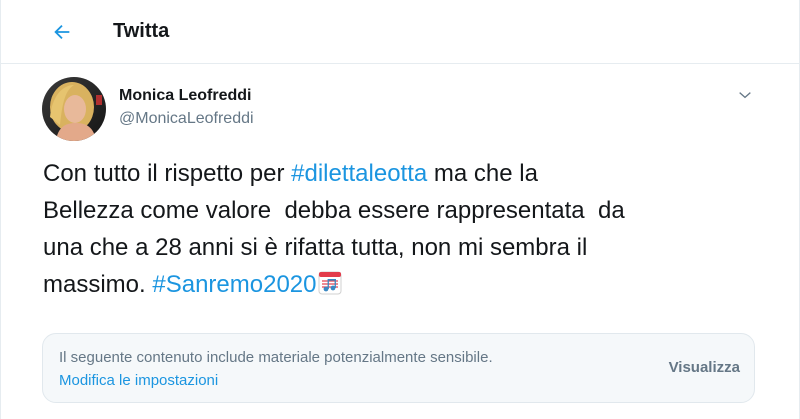 Image resolution: width=800 pixels, height=419 pixels. What do you see at coordinates (704, 367) in the screenshot?
I see `view-button: Visualizza` at bounding box center [704, 367].